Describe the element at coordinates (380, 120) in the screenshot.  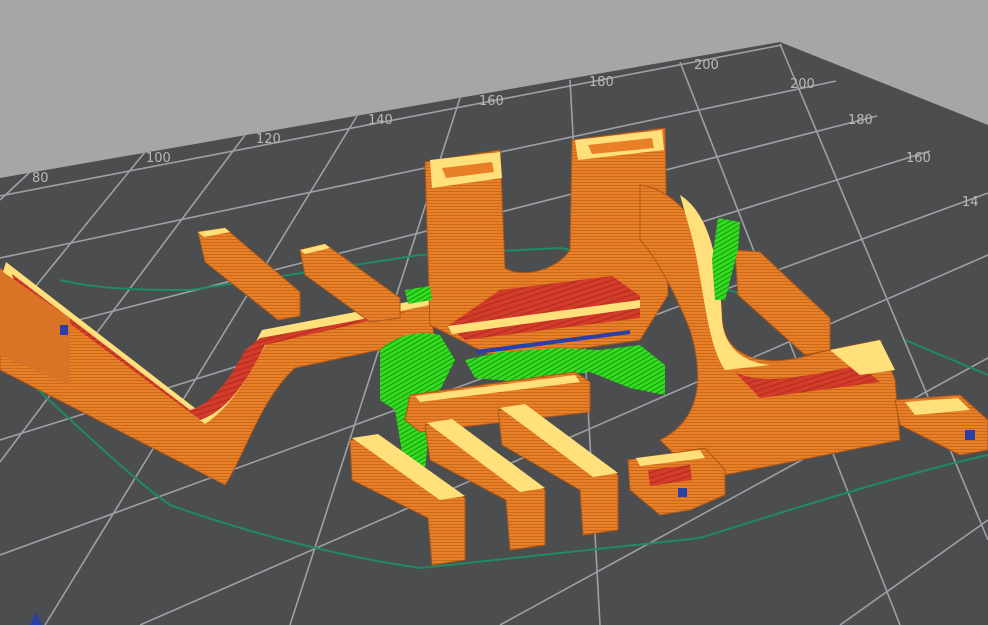
I see `tick-label: 140` at that location.